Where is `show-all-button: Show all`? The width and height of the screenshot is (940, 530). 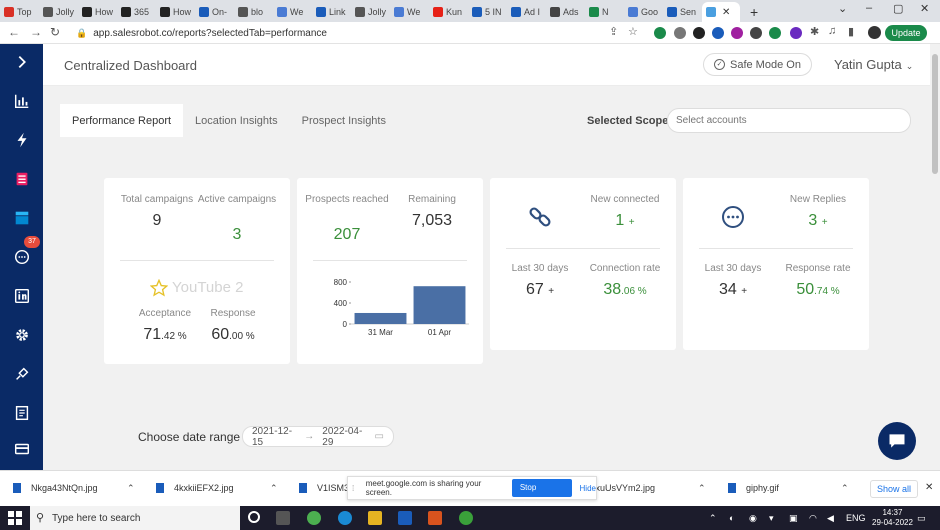
show-all-button: Show all is located at coordinates (894, 489).